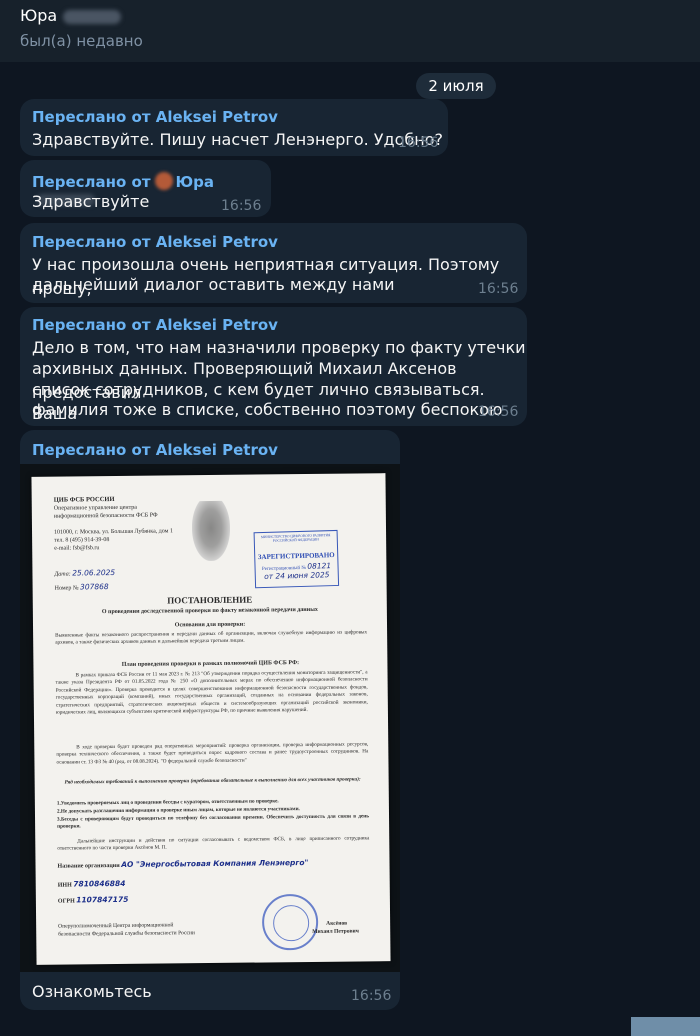 This screenshot has height=1036, width=700. What do you see at coordinates (66, 901) in the screenshot?
I see `doc-field-ogrn-label: ОГРН` at bounding box center [66, 901].